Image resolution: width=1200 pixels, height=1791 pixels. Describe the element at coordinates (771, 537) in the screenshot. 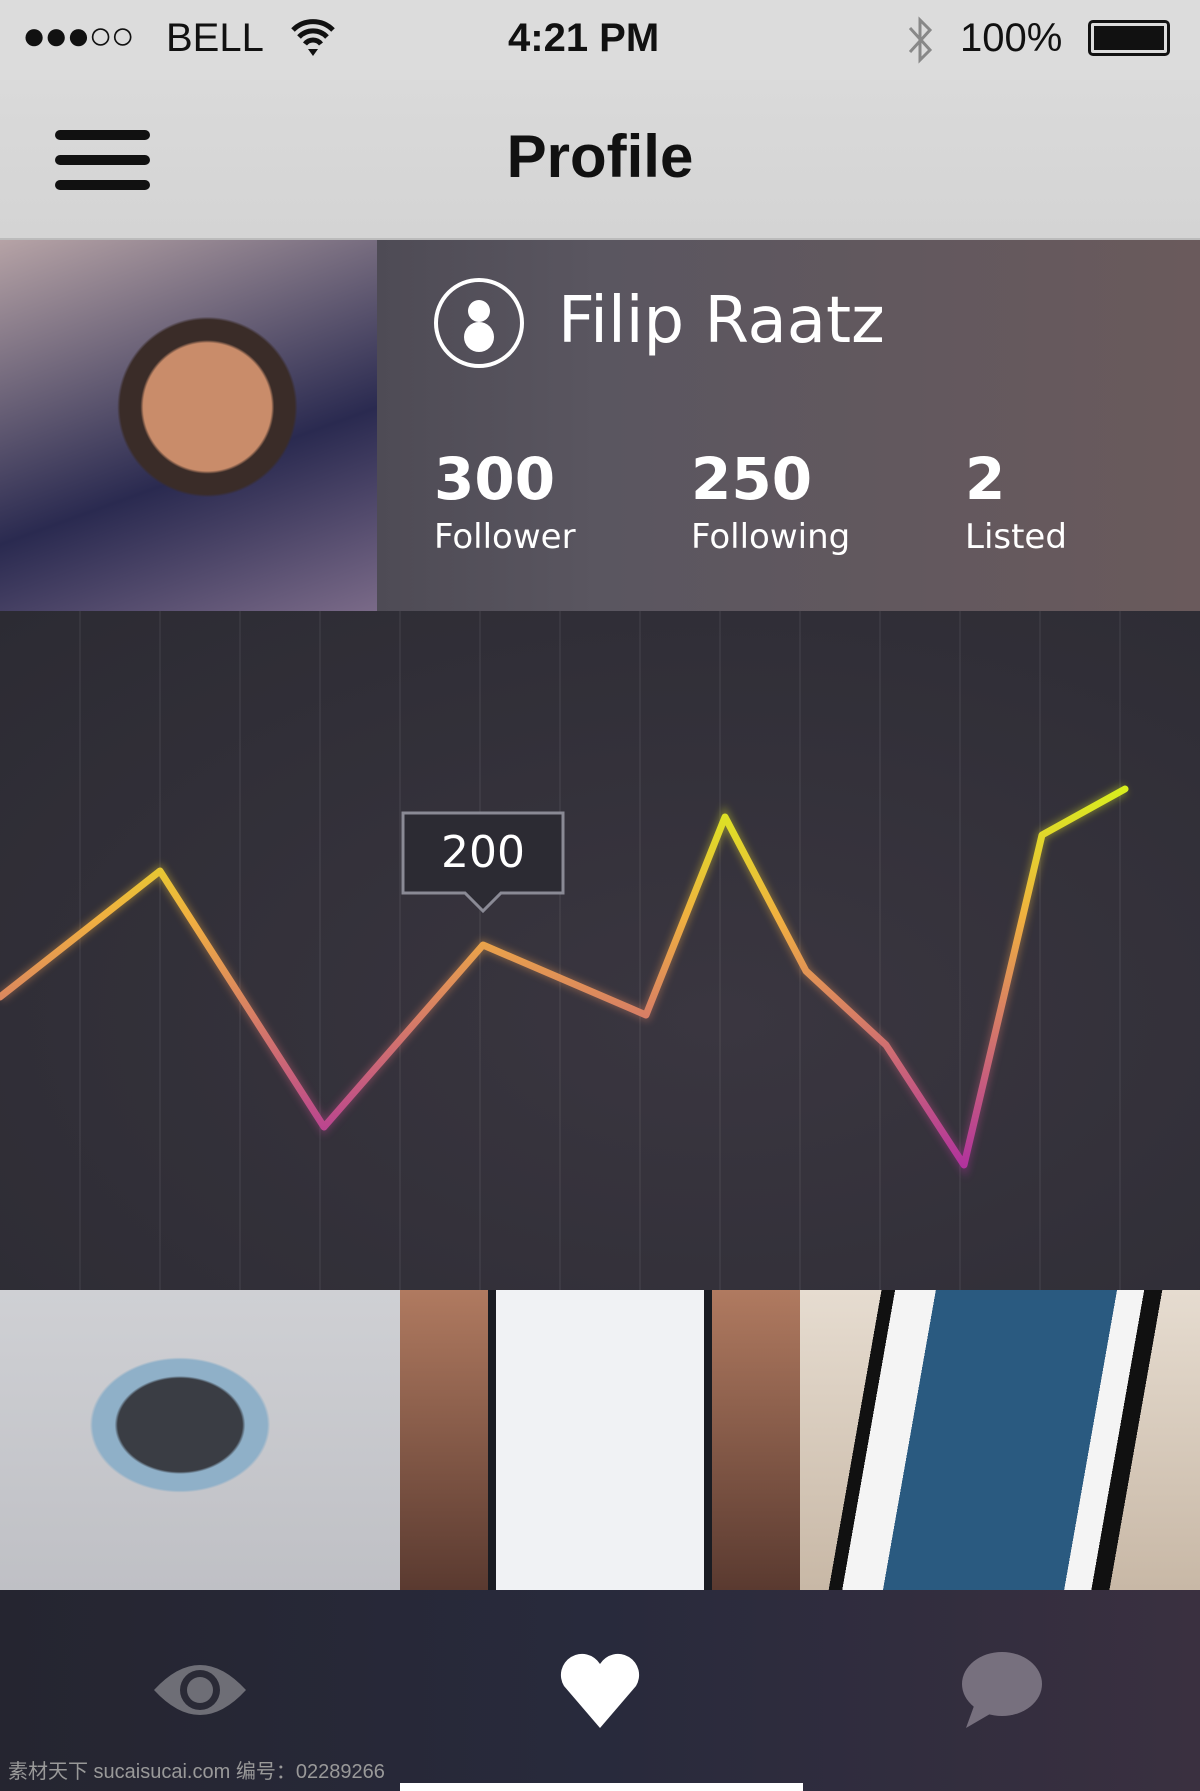

I see `stat-label: Following` at that location.